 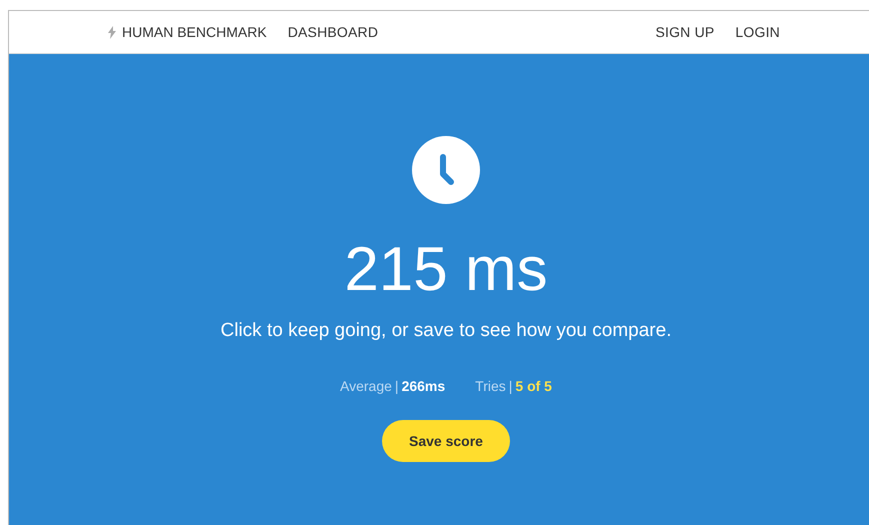 I want to click on save-score-button: Save score, so click(x=446, y=441).